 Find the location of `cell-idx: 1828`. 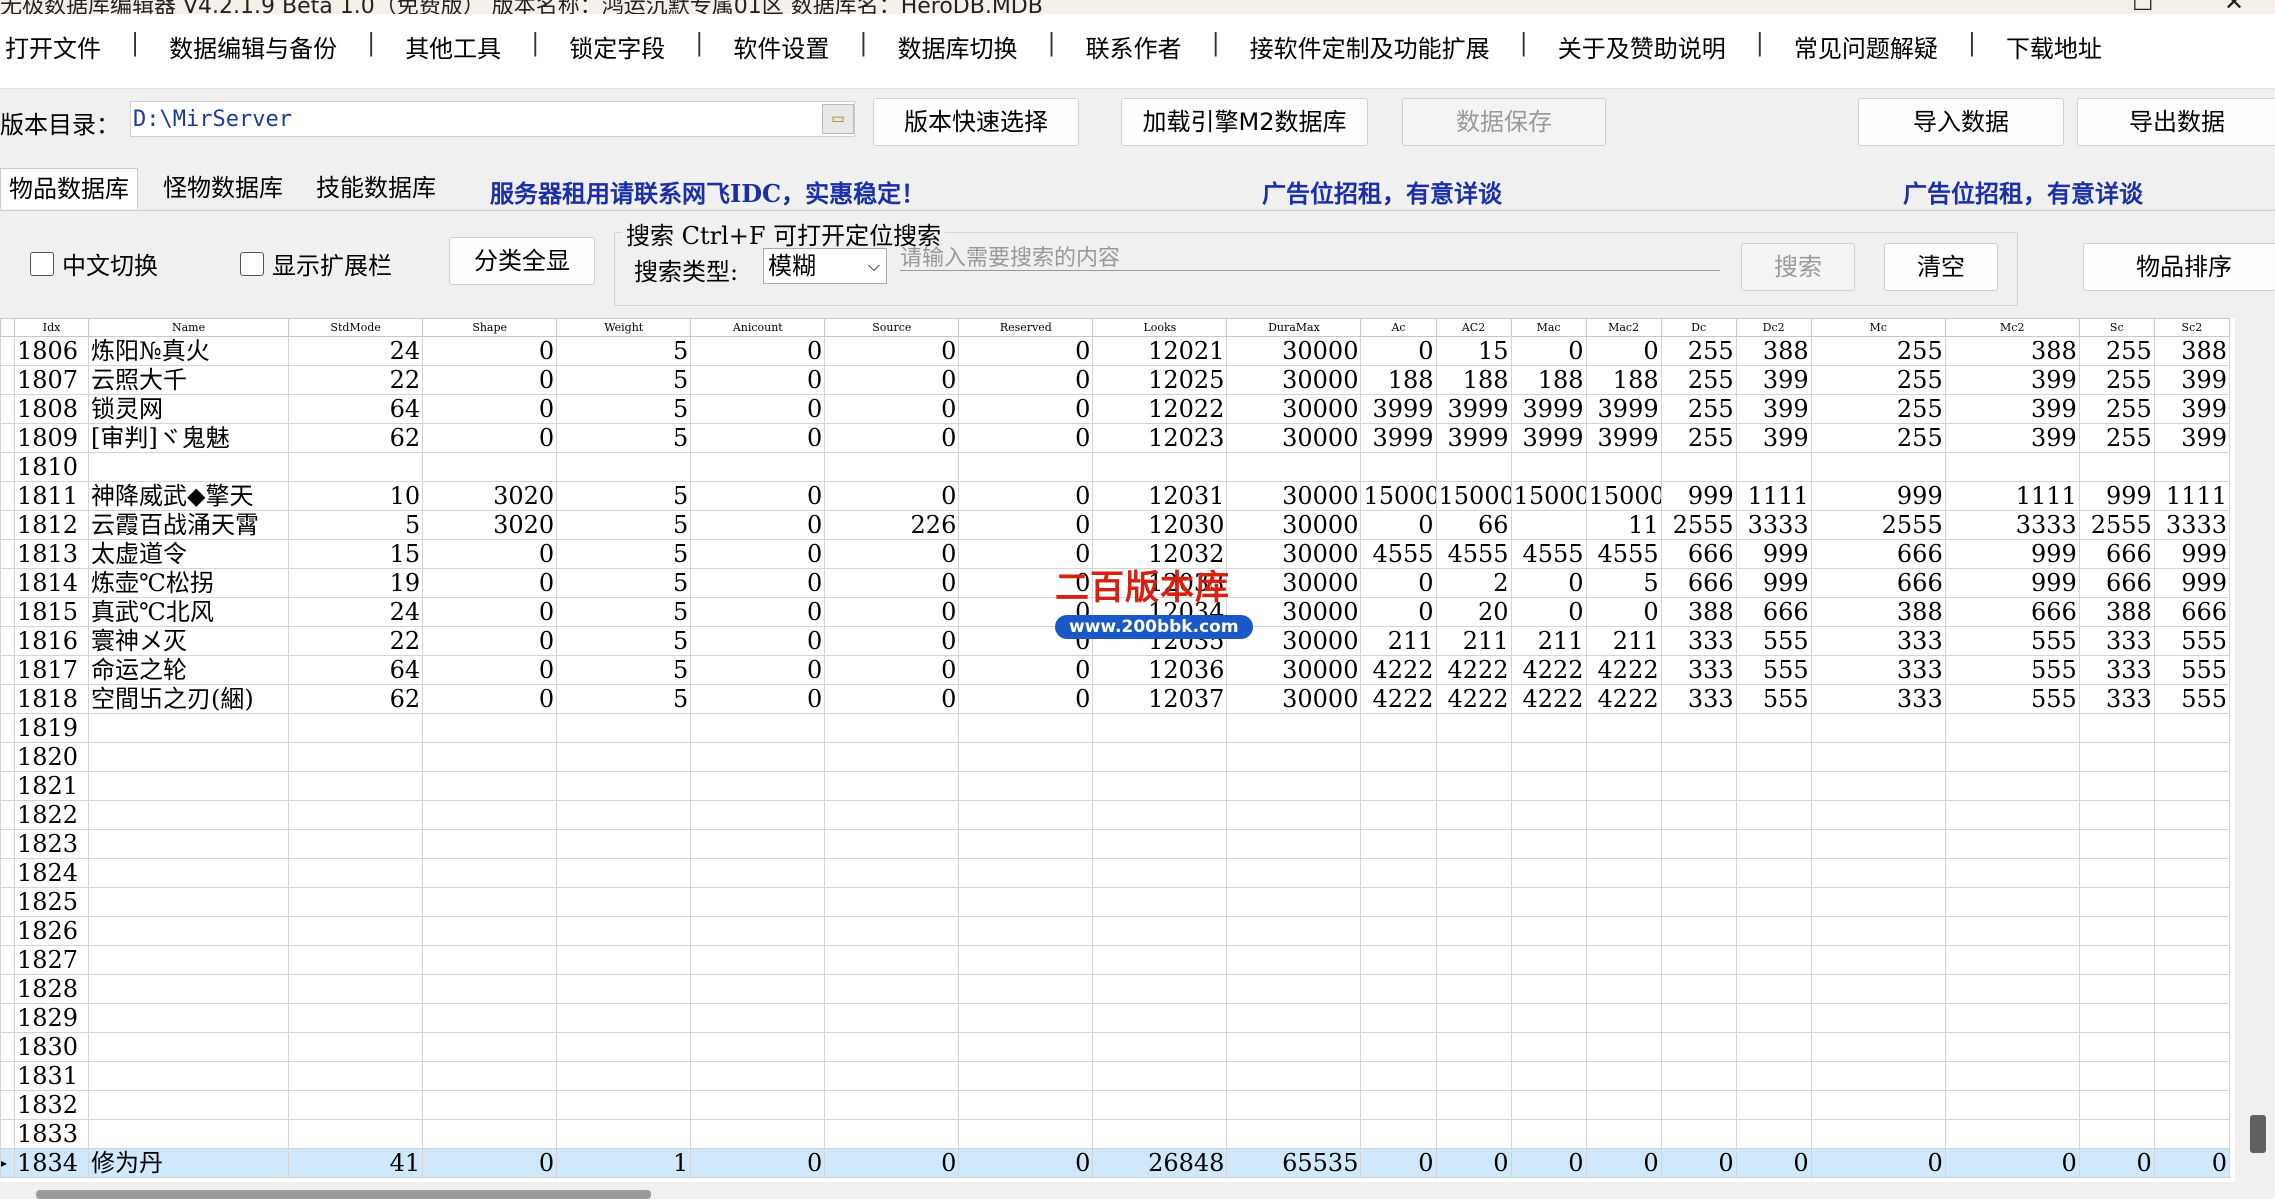

cell-idx: 1828 is located at coordinates (51, 989).